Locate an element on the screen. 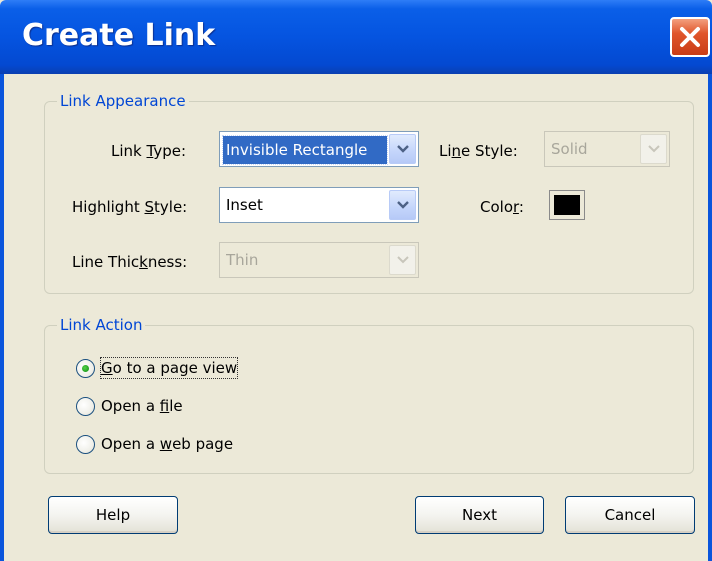 Image resolution: width=712 pixels, height=561 pixels. close-button is located at coordinates (690, 37).